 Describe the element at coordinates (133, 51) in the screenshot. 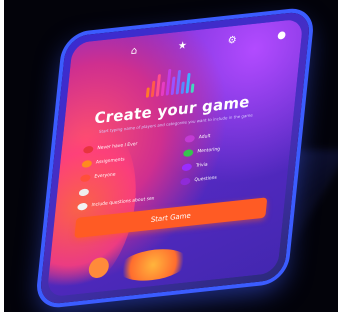

I see `home-icon: ⌂` at that location.